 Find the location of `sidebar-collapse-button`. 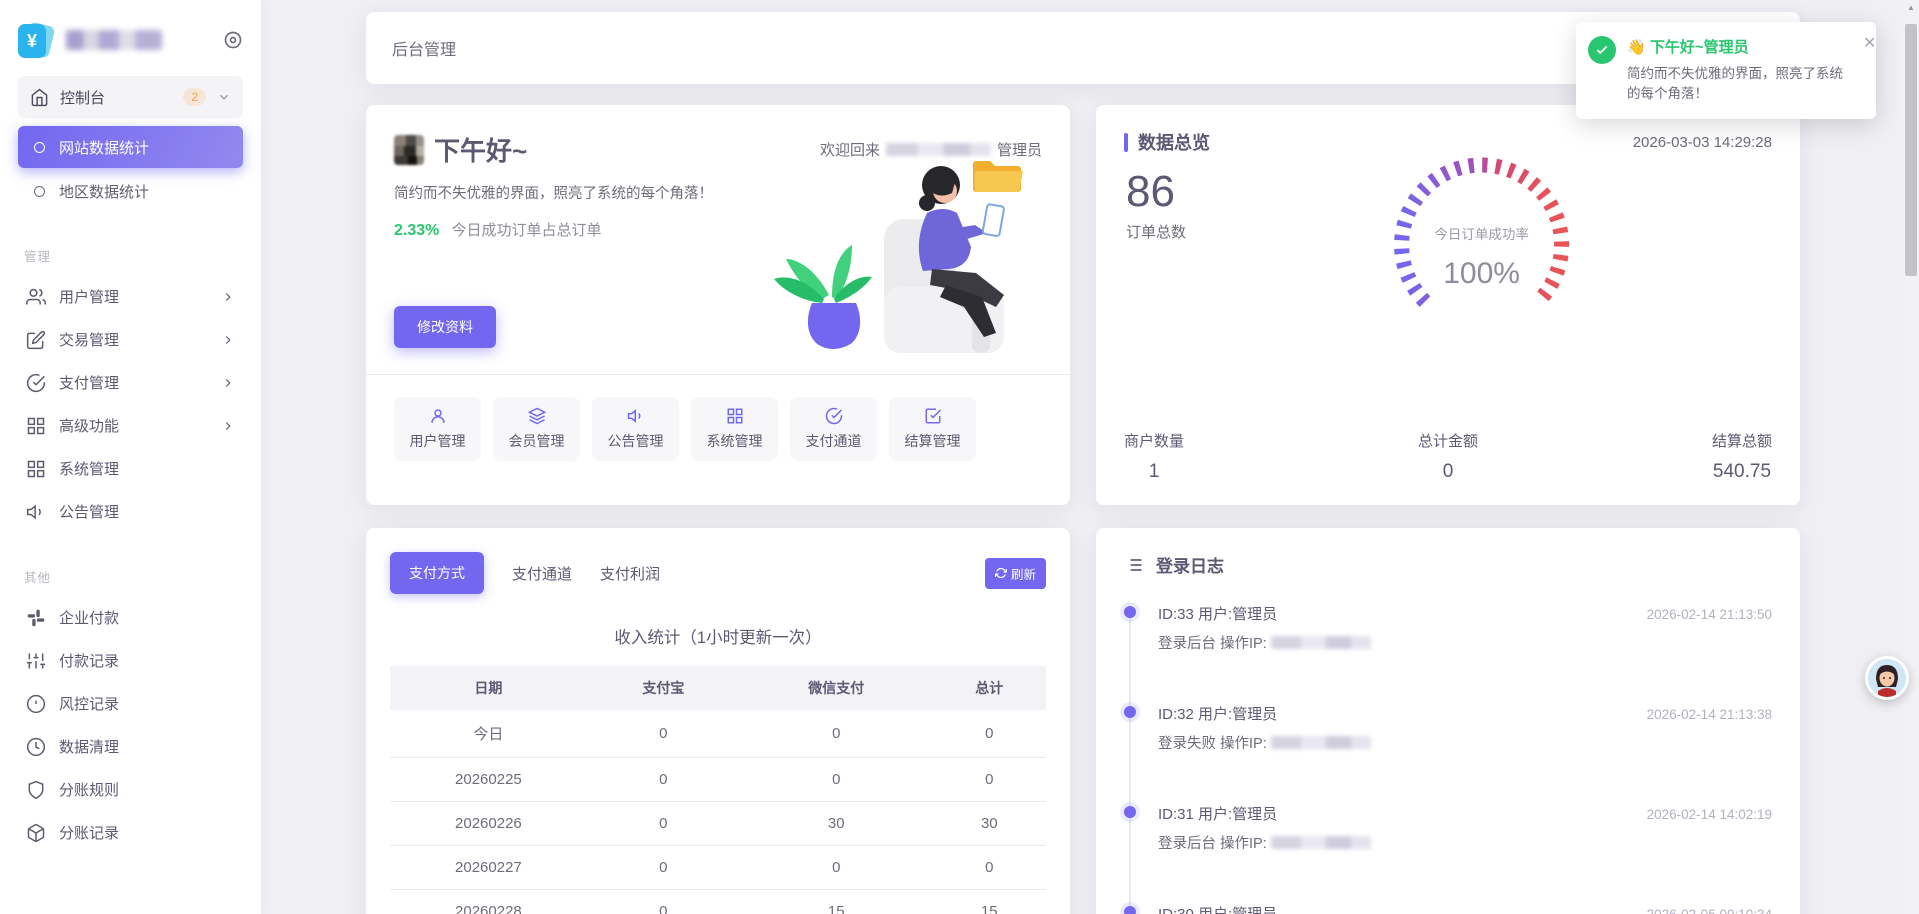

sidebar-collapse-button is located at coordinates (233, 40).